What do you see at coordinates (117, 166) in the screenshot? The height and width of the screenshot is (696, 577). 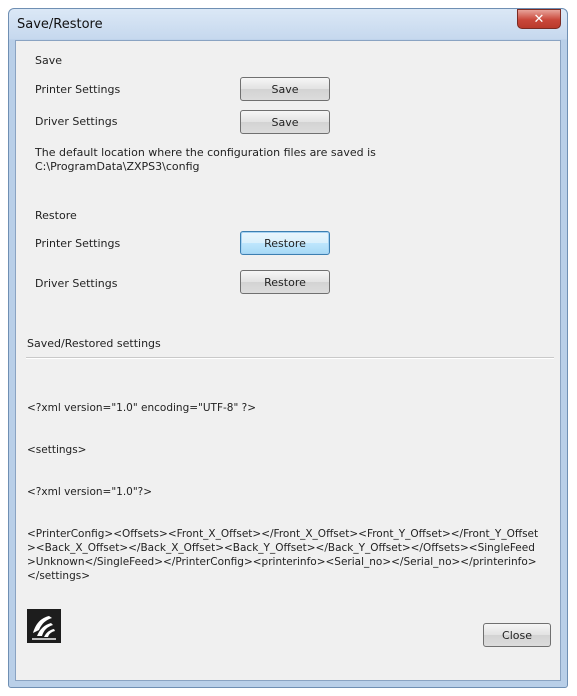 I see `location-note-path: C:\ProgramData\ZXPS3\config` at bounding box center [117, 166].